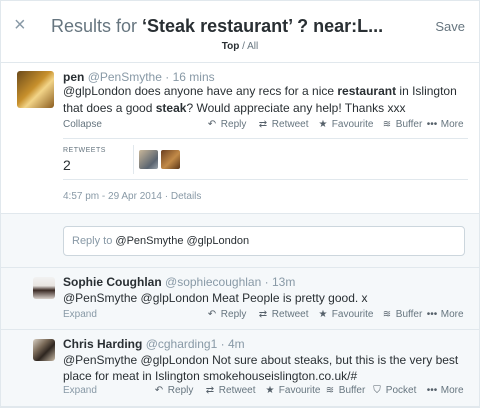  I want to click on results-filter: Top / All, so click(240, 46).